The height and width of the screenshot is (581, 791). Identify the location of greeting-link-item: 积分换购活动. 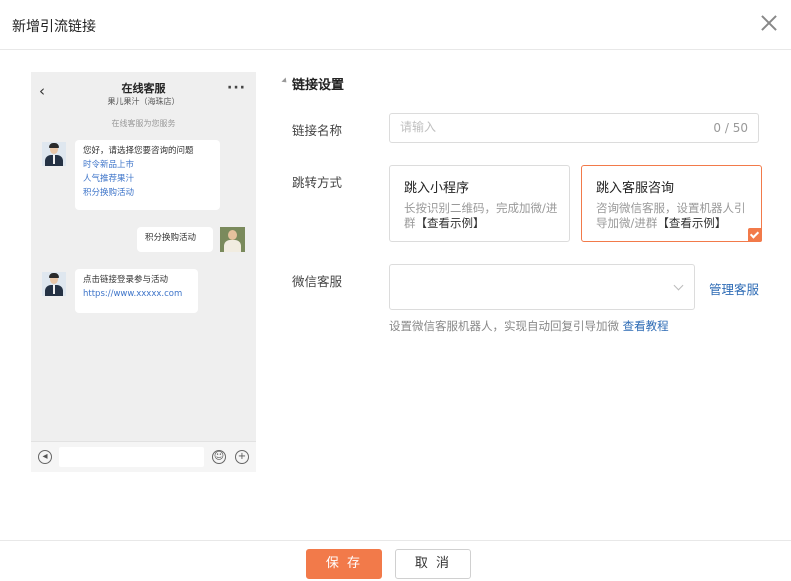
(109, 193).